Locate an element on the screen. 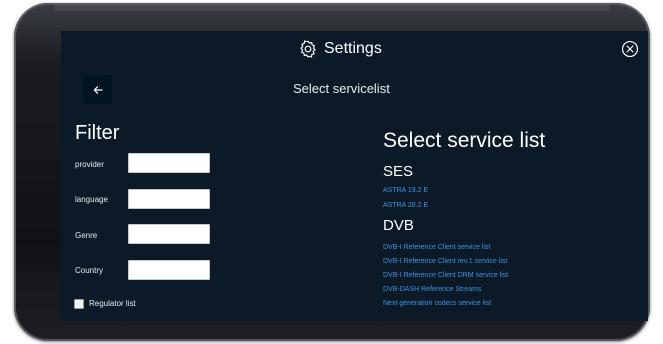  language-input is located at coordinates (169, 199).